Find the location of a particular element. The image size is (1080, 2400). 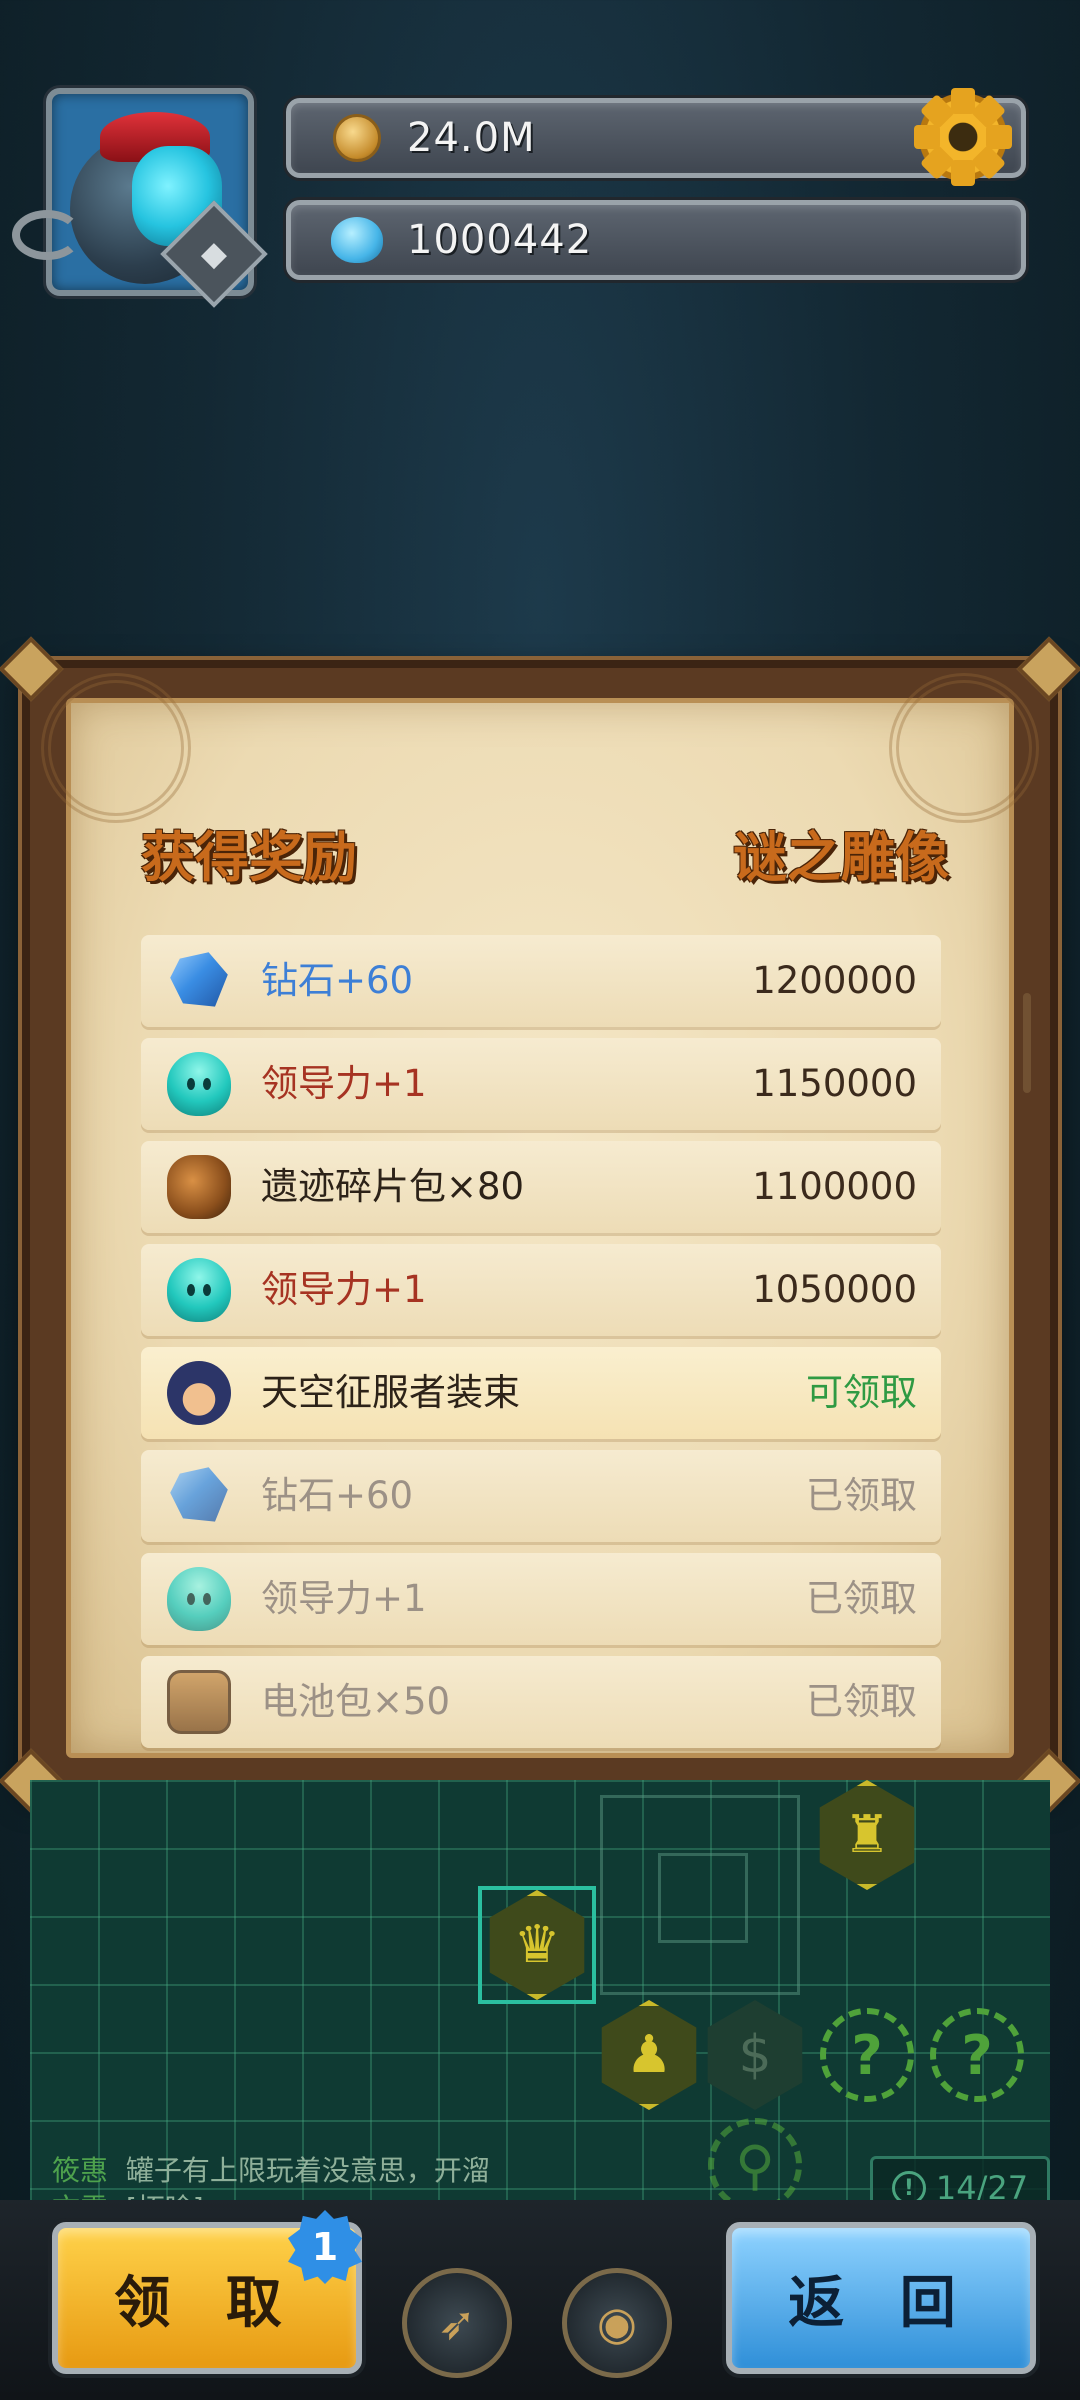

map-target-frame is located at coordinates (700, 1895).